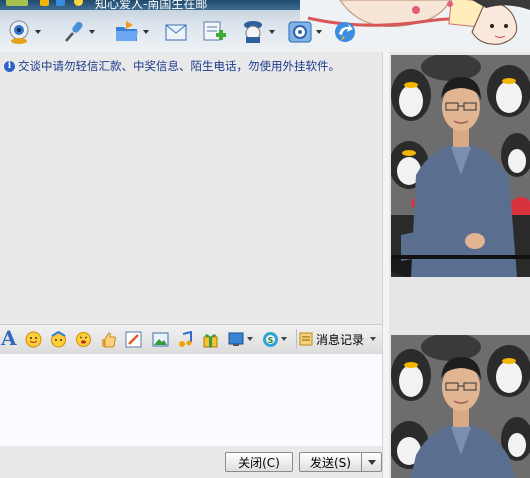 This screenshot has height=478, width=530. I want to click on magic-face-button, so click(58, 339).